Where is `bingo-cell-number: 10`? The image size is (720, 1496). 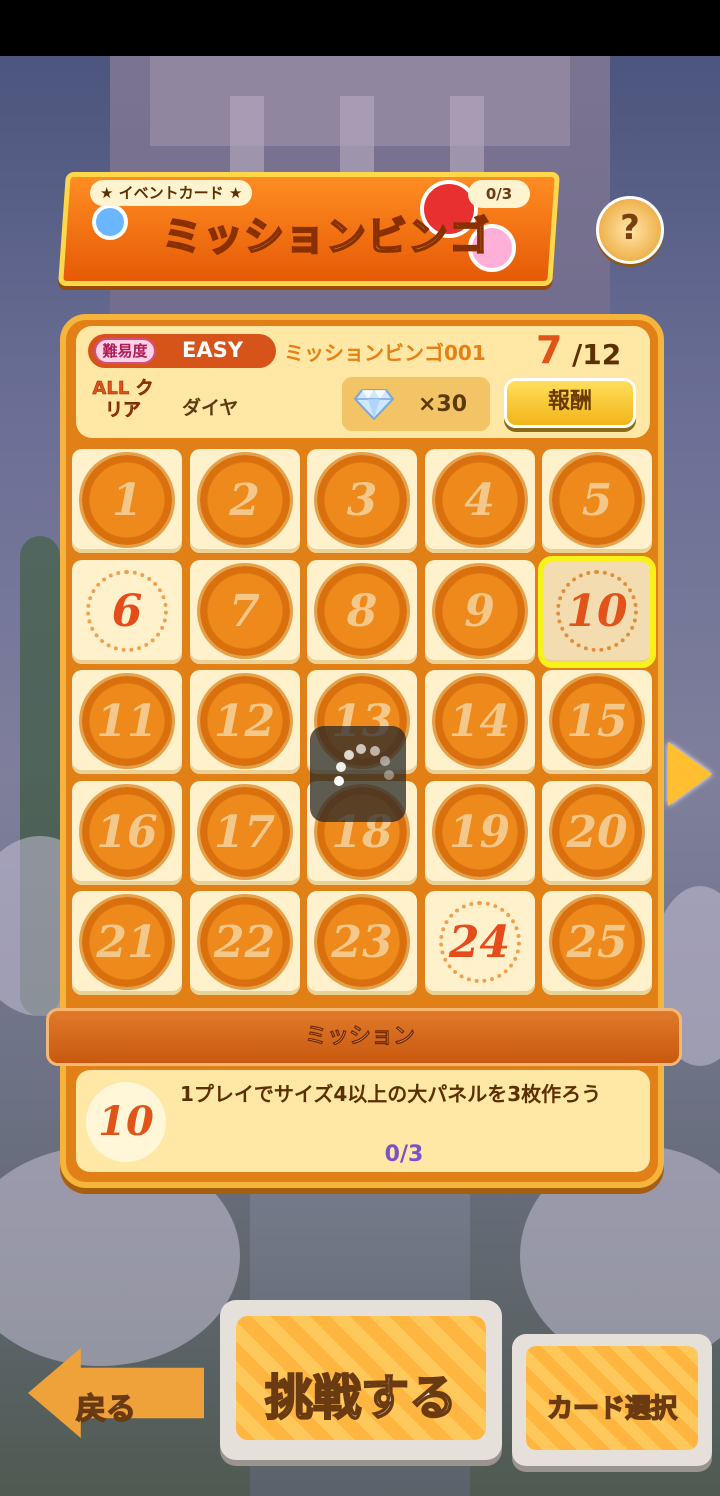 bingo-cell-number: 10 is located at coordinates (597, 611).